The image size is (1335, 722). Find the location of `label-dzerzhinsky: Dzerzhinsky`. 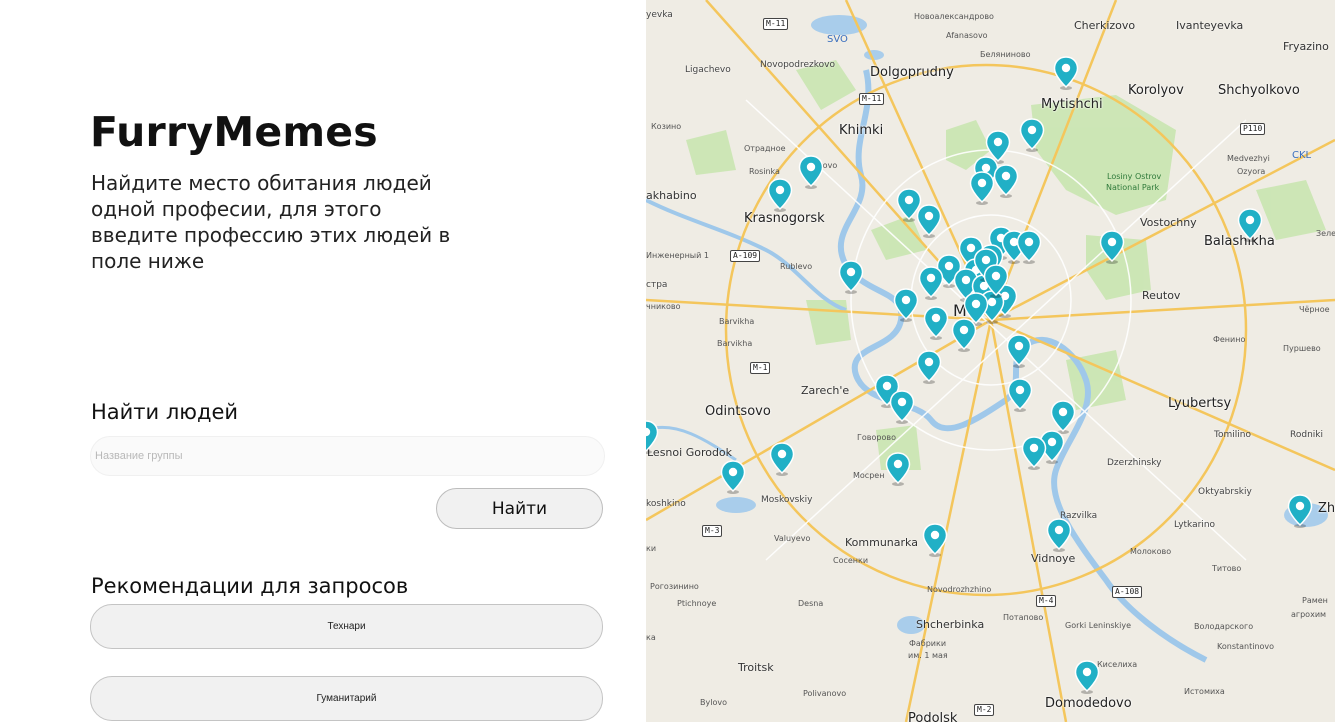

label-dzerzhinsky: Dzerzhinsky is located at coordinates (1134, 463).